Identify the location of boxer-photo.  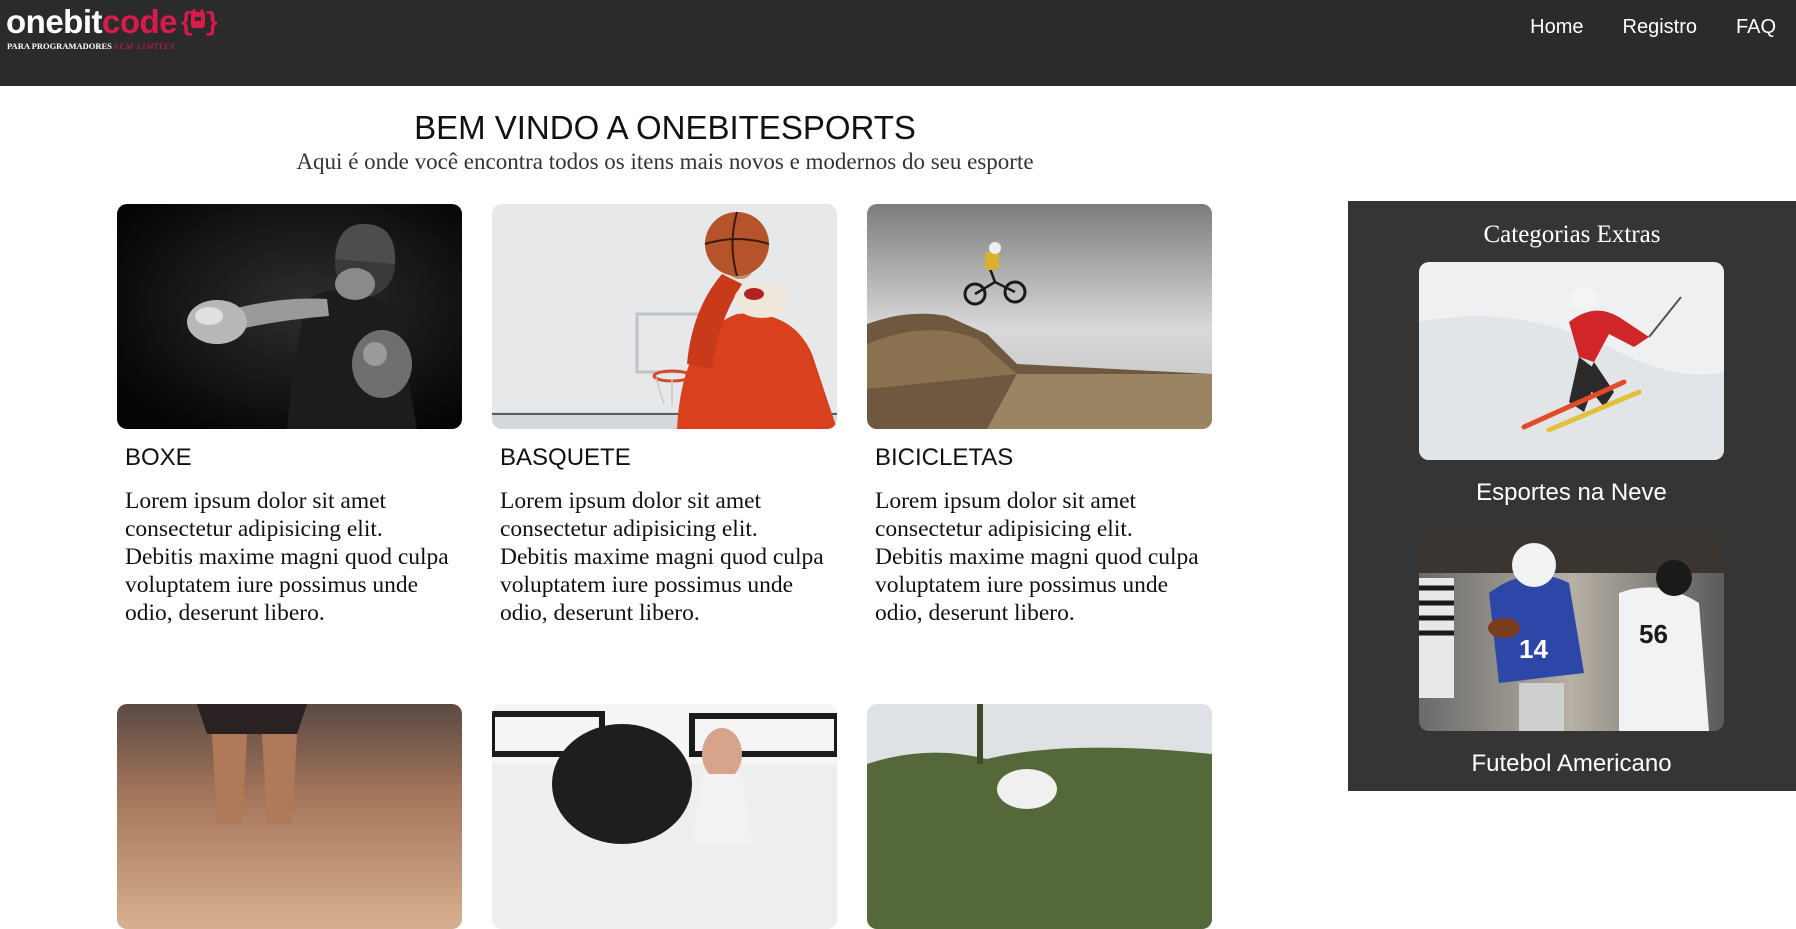
(289, 316).